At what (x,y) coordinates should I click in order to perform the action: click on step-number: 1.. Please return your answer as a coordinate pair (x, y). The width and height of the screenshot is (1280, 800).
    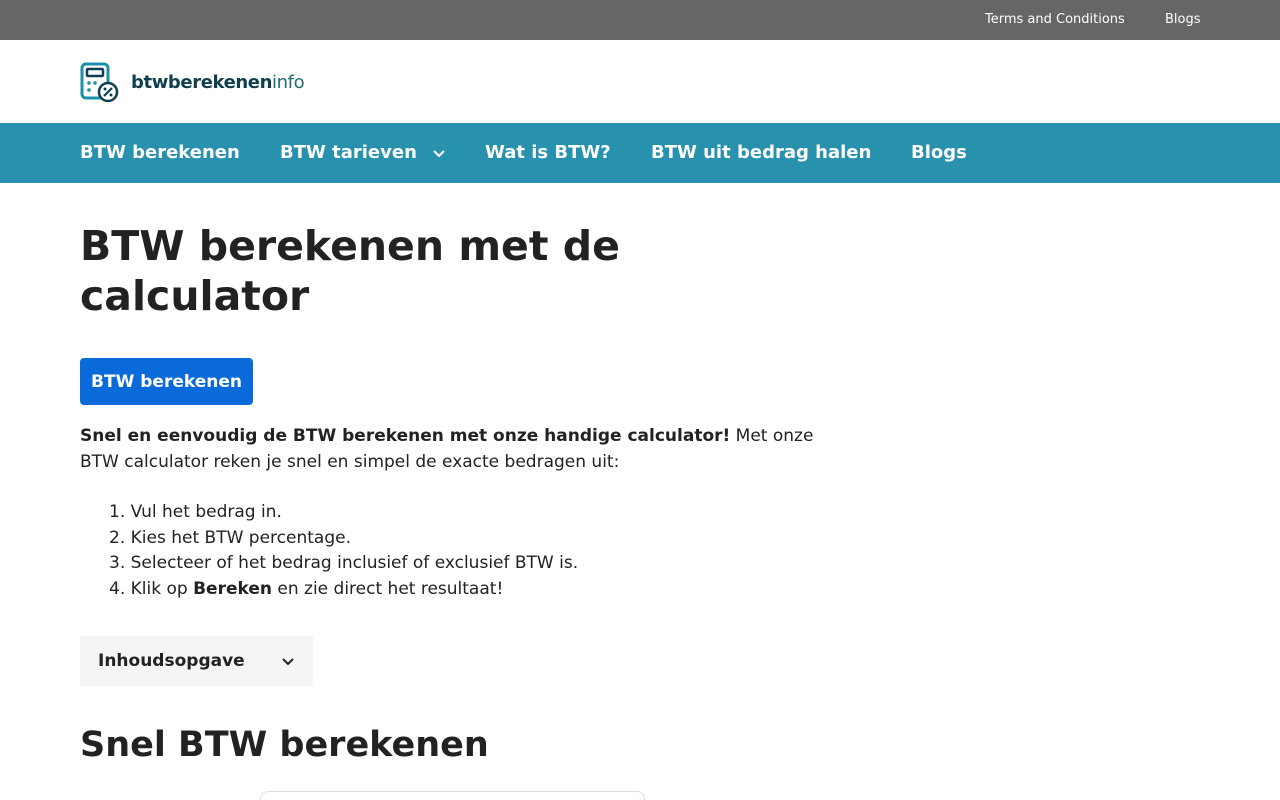
    Looking at the image, I should click on (117, 512).